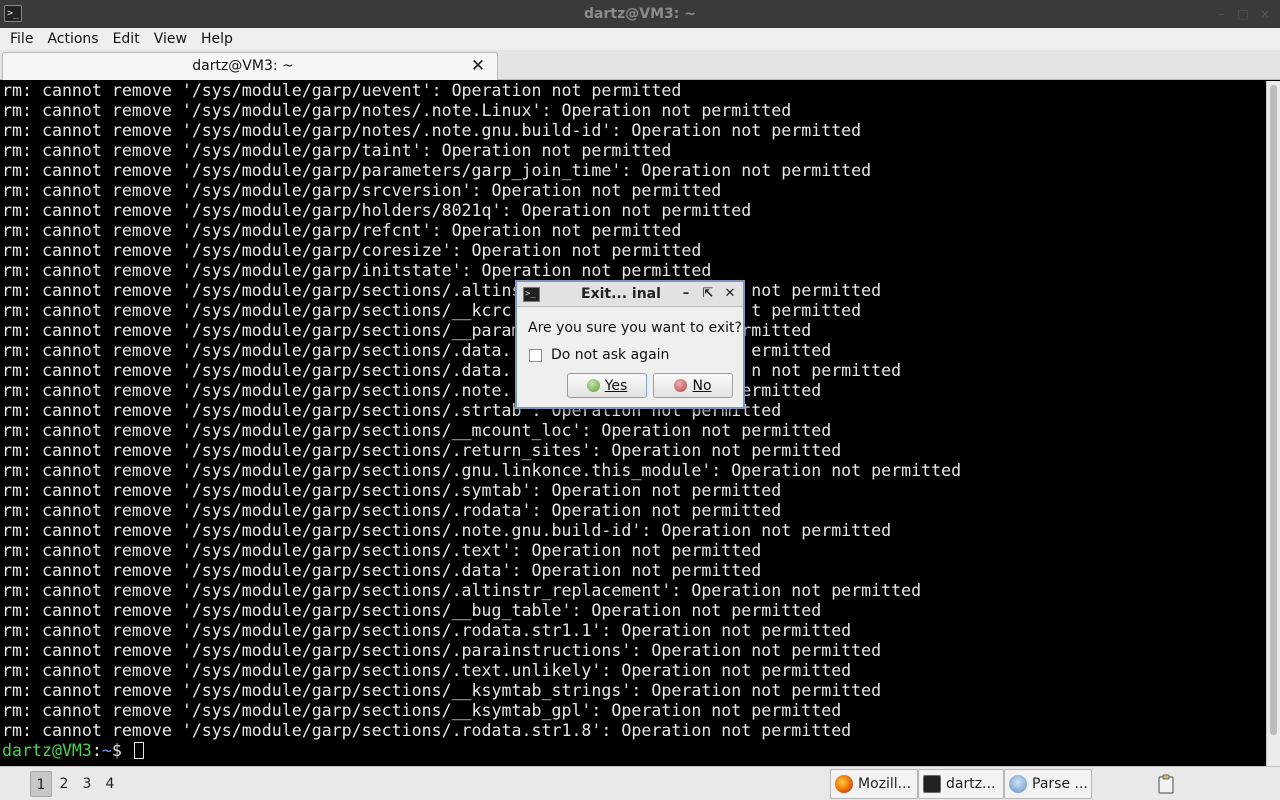 This screenshot has width=1280, height=800. I want to click on close-icon: ×, so click(1265, 14).